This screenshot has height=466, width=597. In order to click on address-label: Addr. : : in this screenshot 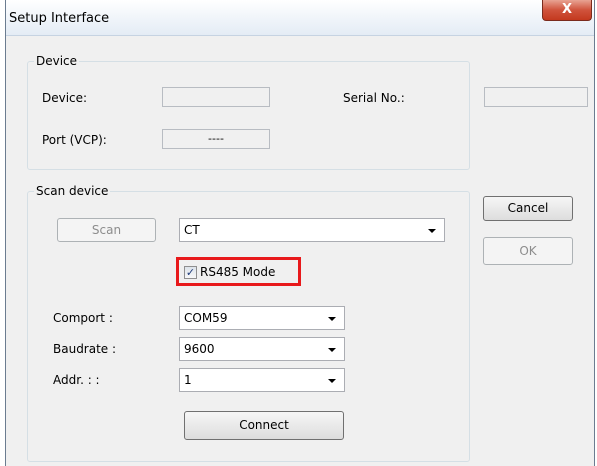, I will do `click(76, 380)`.